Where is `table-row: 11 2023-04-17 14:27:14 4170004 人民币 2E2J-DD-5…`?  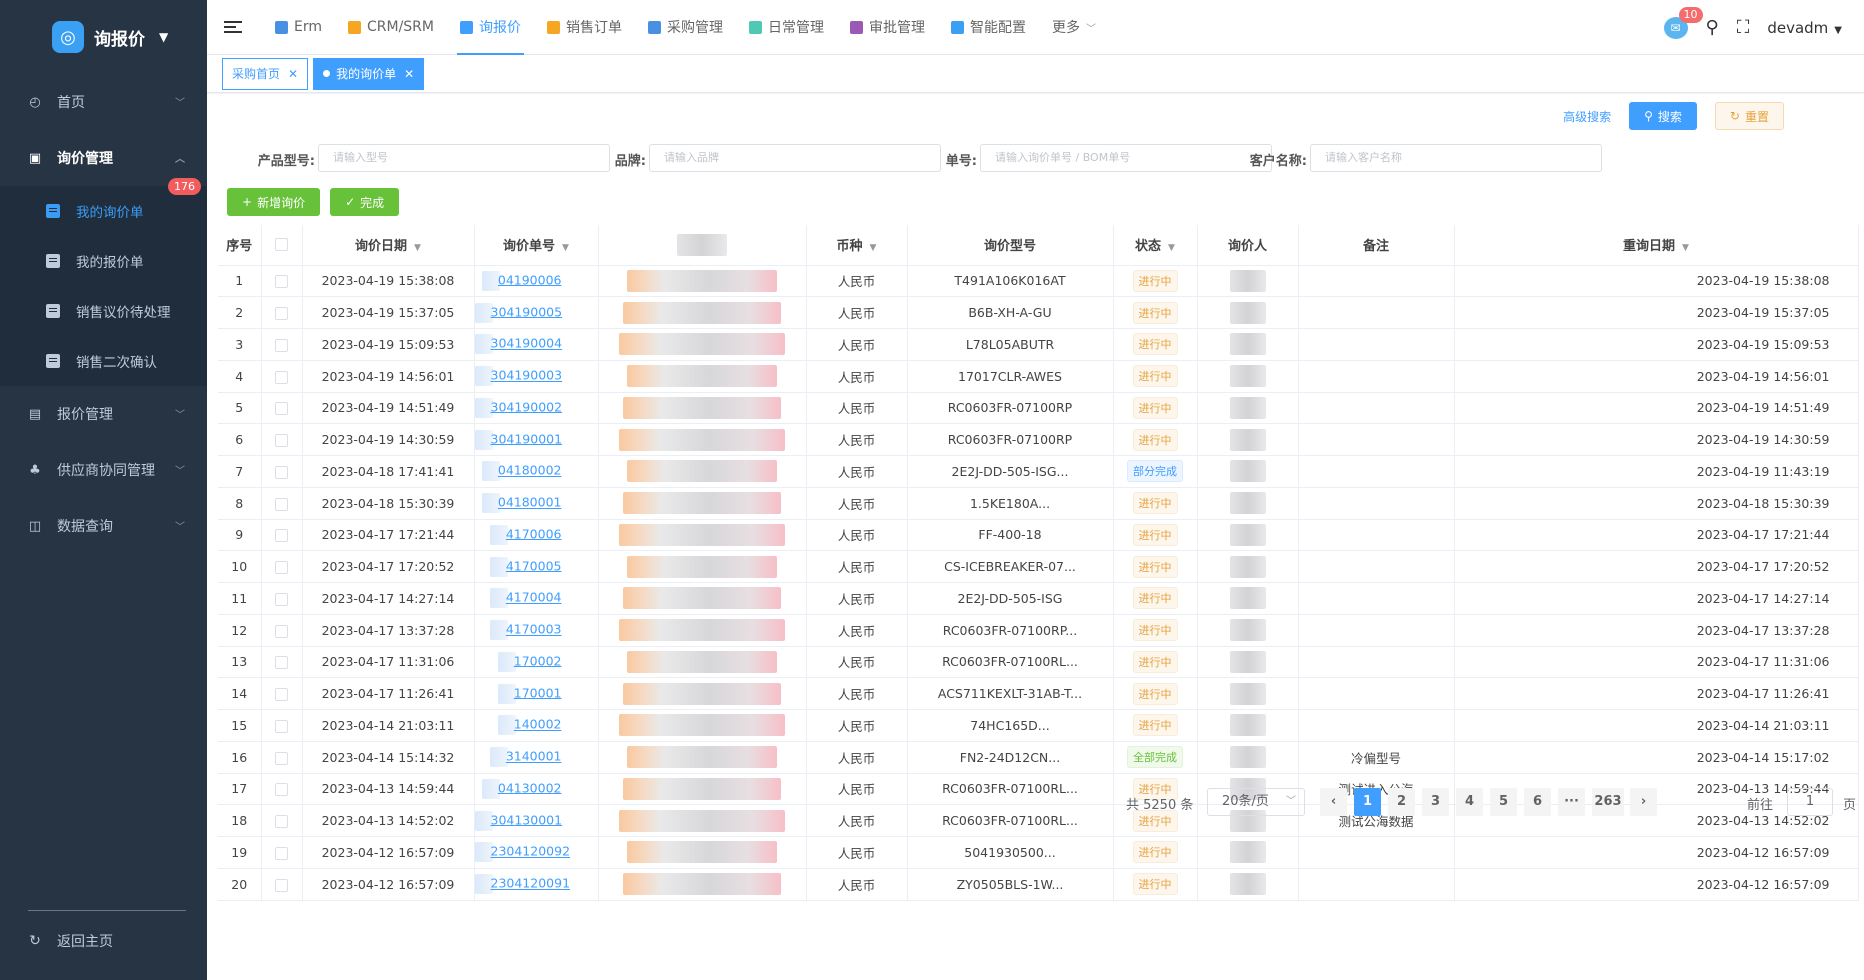
table-row: 11 2023-04-17 14:27:14 4170004 人民币 2E2J-DD-5… is located at coordinates (1038, 598).